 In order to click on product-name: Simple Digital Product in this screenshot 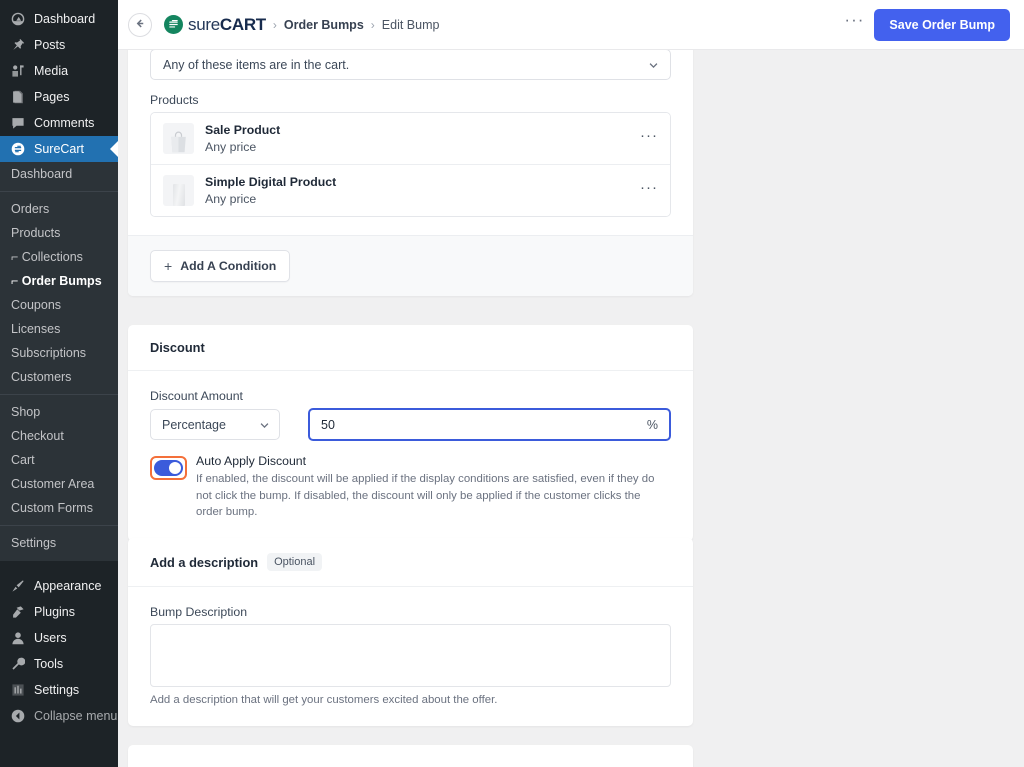, I will do `click(271, 182)`.